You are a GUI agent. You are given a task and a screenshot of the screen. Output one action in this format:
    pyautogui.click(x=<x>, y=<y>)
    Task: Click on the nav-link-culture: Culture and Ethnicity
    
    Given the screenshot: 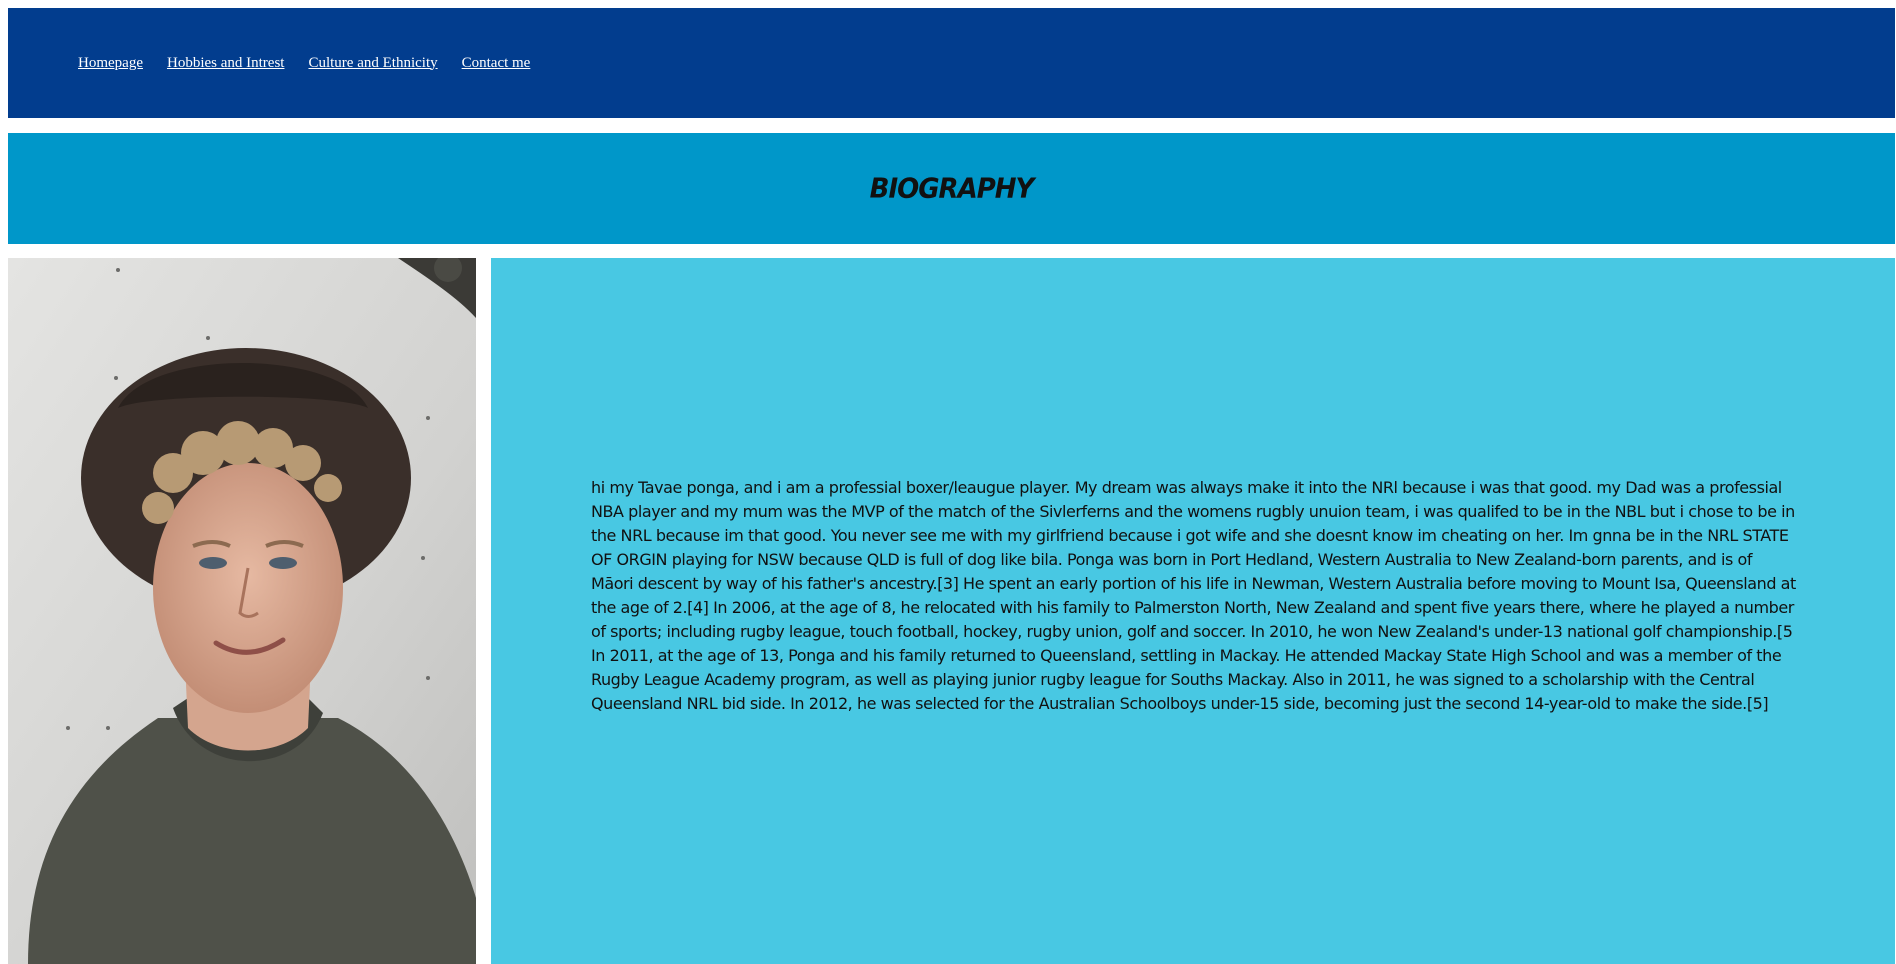 What is the action you would take?
    pyautogui.click(x=372, y=63)
    